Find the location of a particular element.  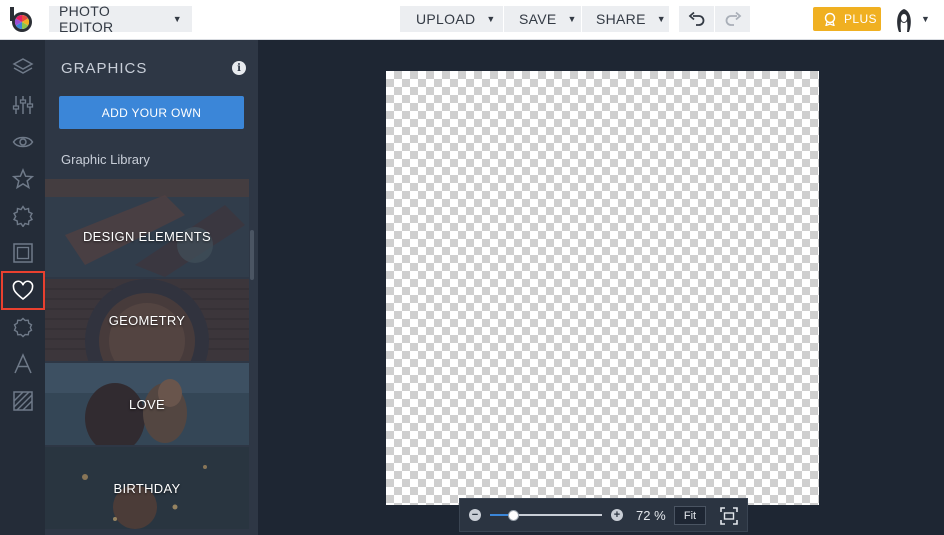

save-button: SAVE ▼ is located at coordinates (542, 19).